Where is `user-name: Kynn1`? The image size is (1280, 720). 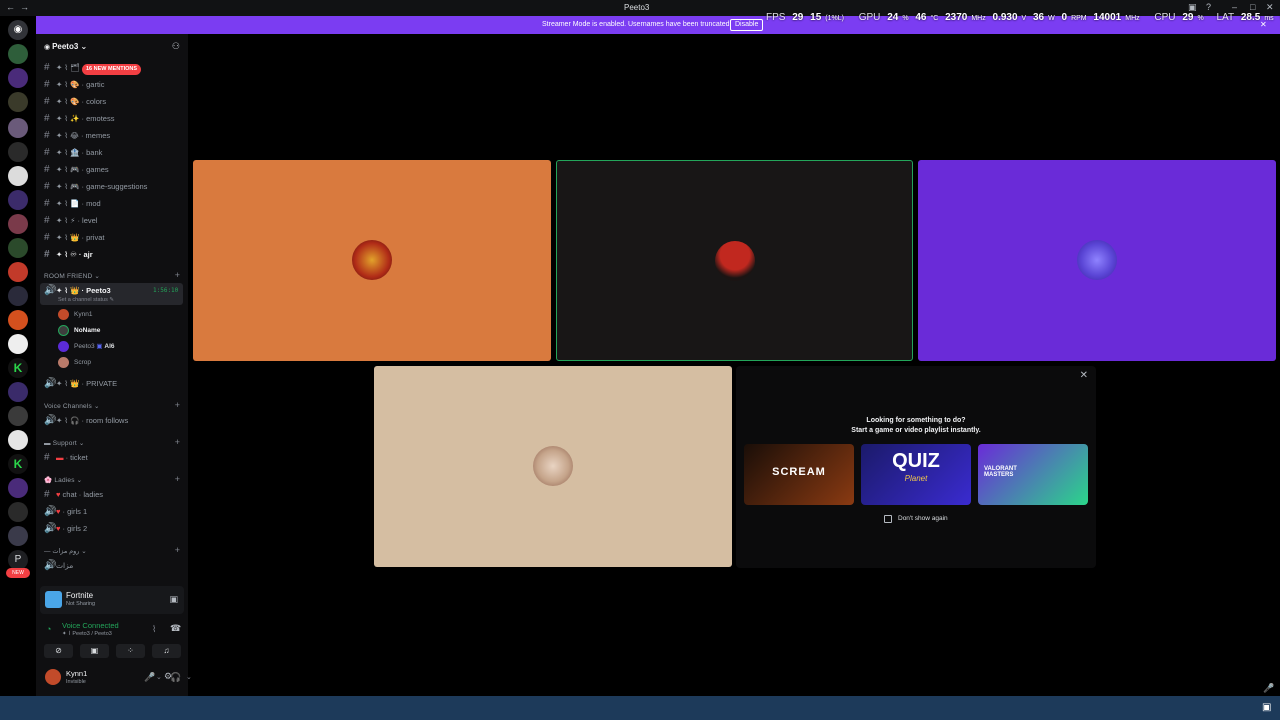 user-name: Kynn1 is located at coordinates (76, 673).